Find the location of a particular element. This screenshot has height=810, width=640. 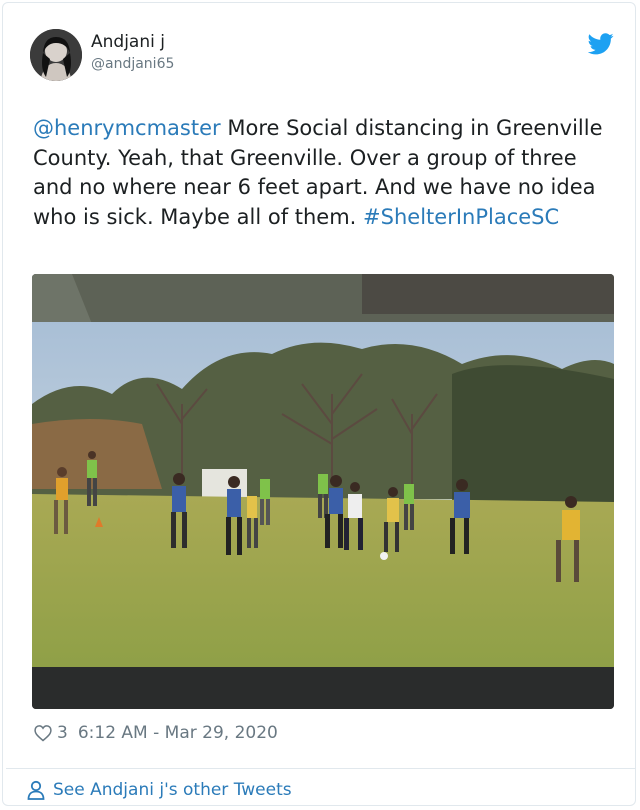

other-tweets-link: See Andjani j's other Tweets is located at coordinates (159, 790).